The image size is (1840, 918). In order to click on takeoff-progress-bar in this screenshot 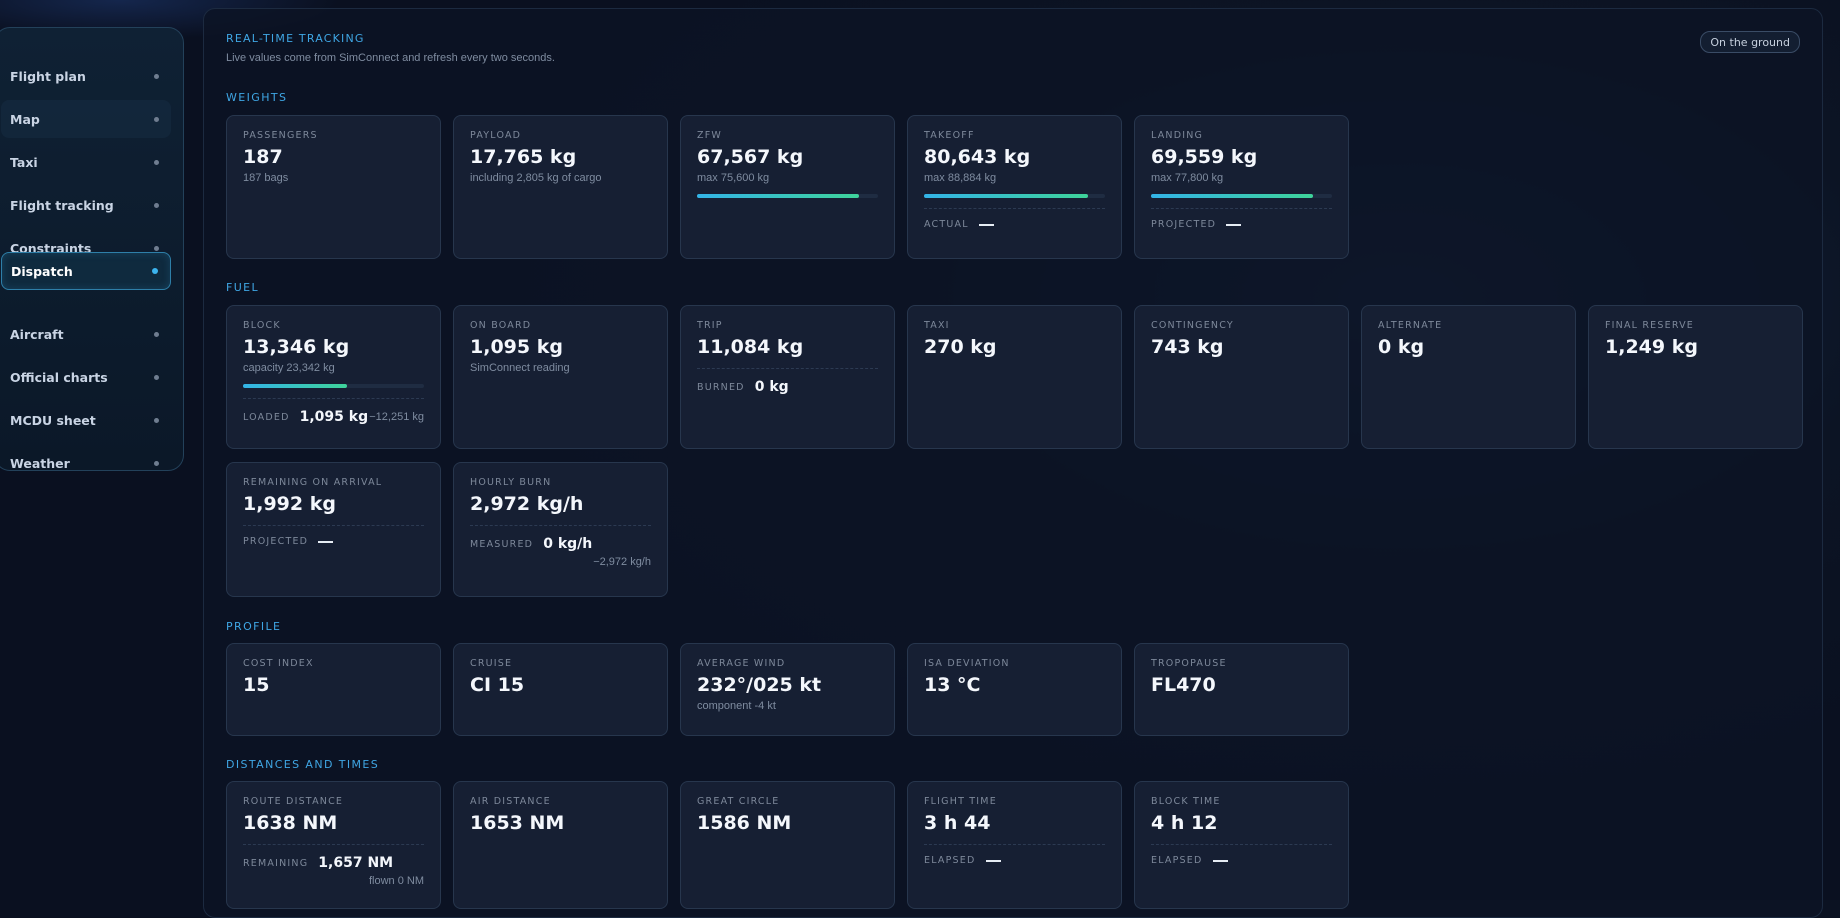, I will do `click(1014, 196)`.